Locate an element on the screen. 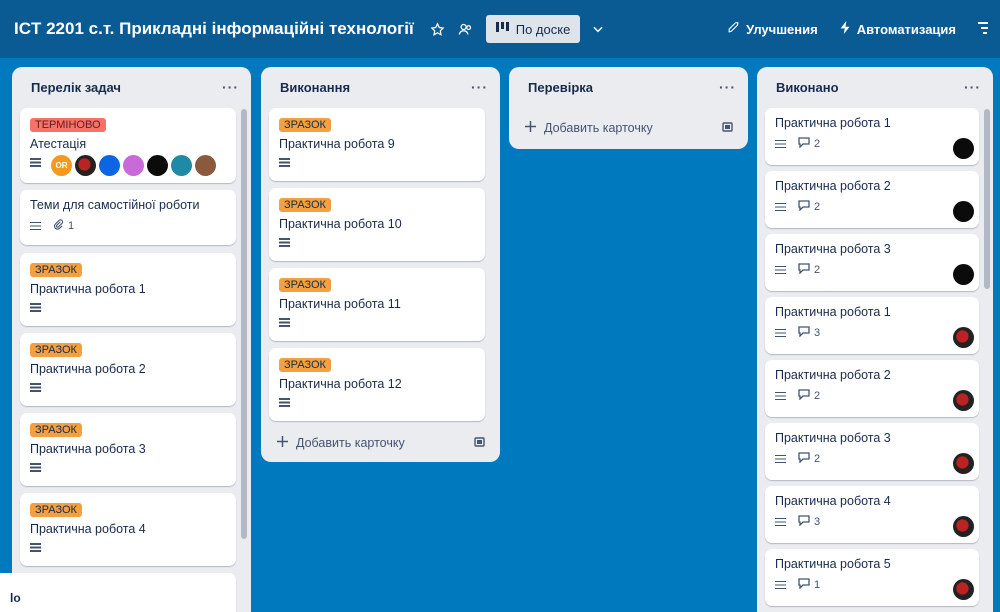 Image resolution: width=1000 pixels, height=612 pixels. card-title: Практична робота 2 is located at coordinates (88, 369).